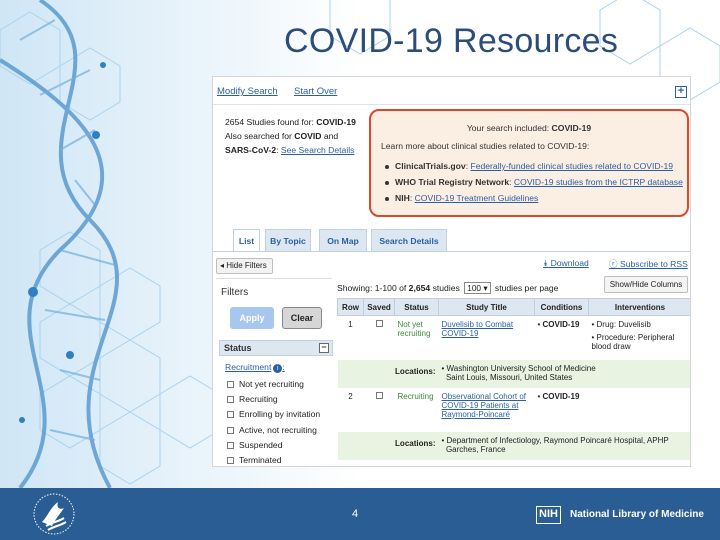  I want to click on slide-title: COVID-19 Resources, so click(451, 41).